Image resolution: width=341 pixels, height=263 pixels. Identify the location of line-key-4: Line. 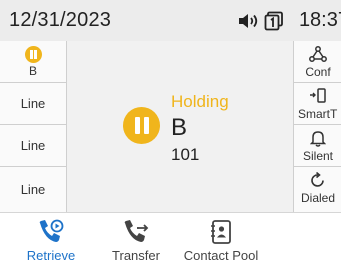
(33, 189).